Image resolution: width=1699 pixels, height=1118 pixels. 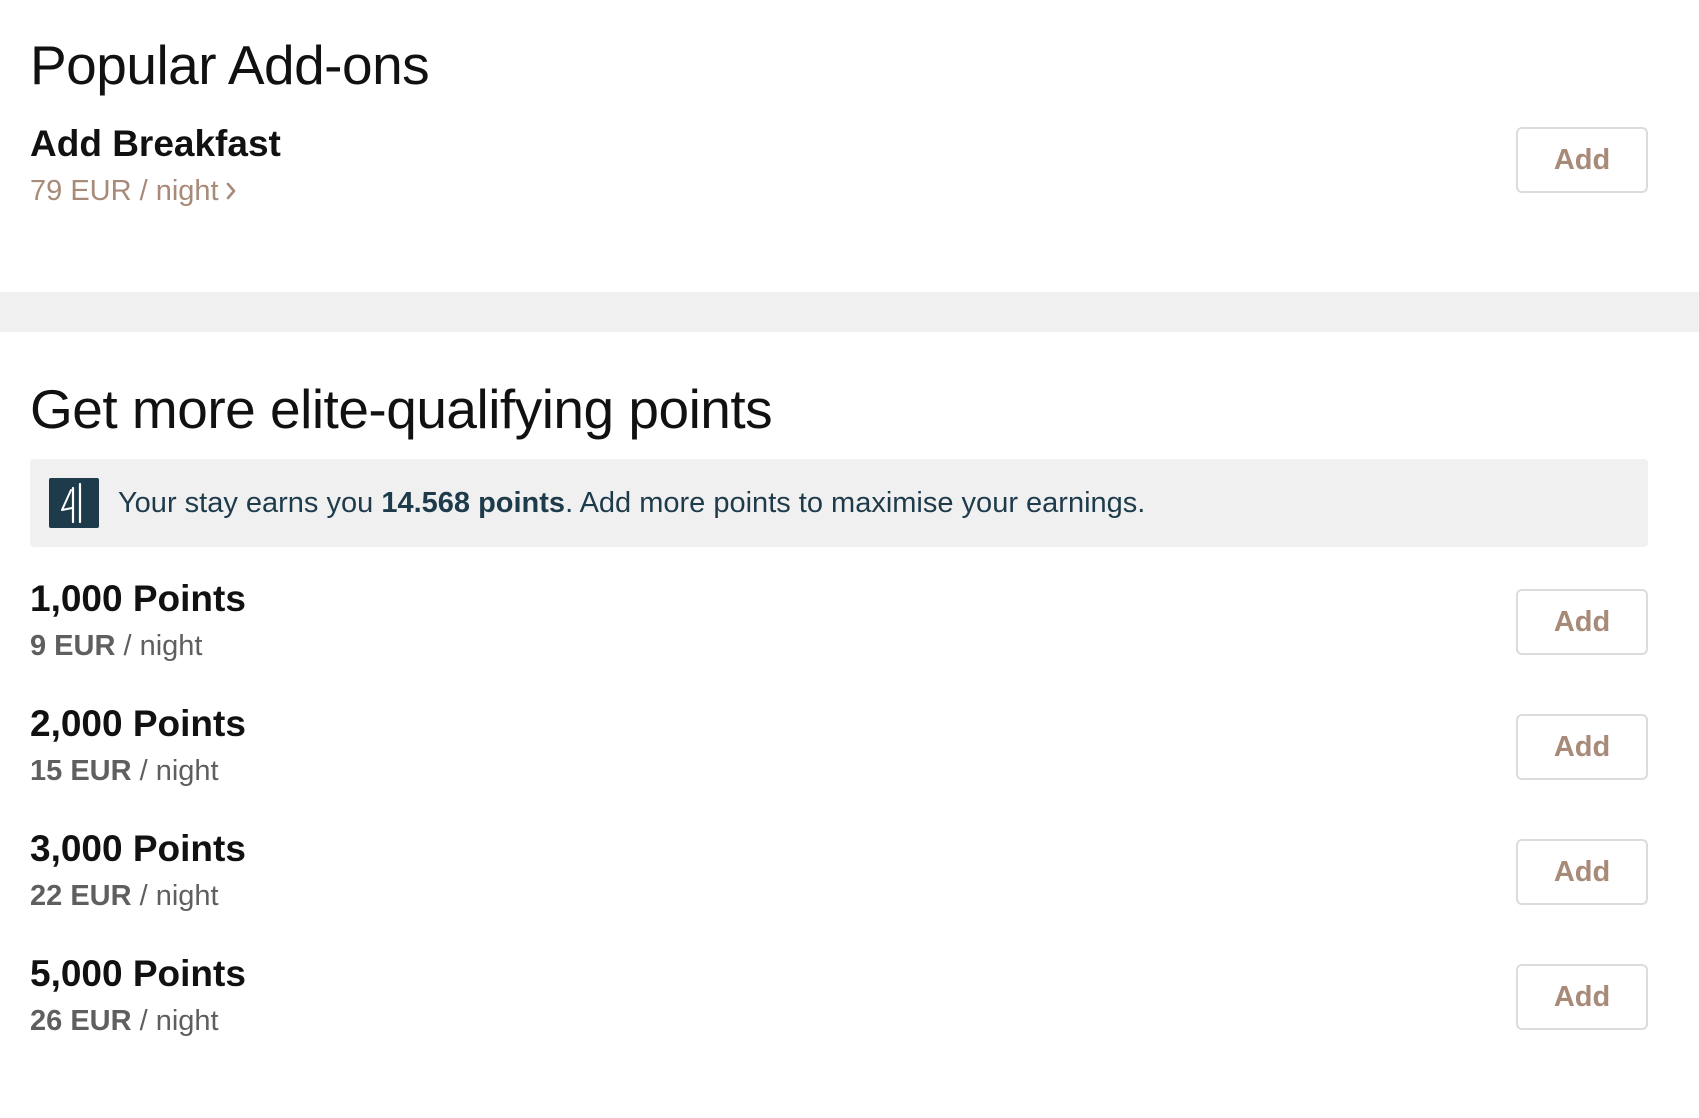 What do you see at coordinates (1582, 622) in the screenshot?
I see `add-1000-points-button: Add` at bounding box center [1582, 622].